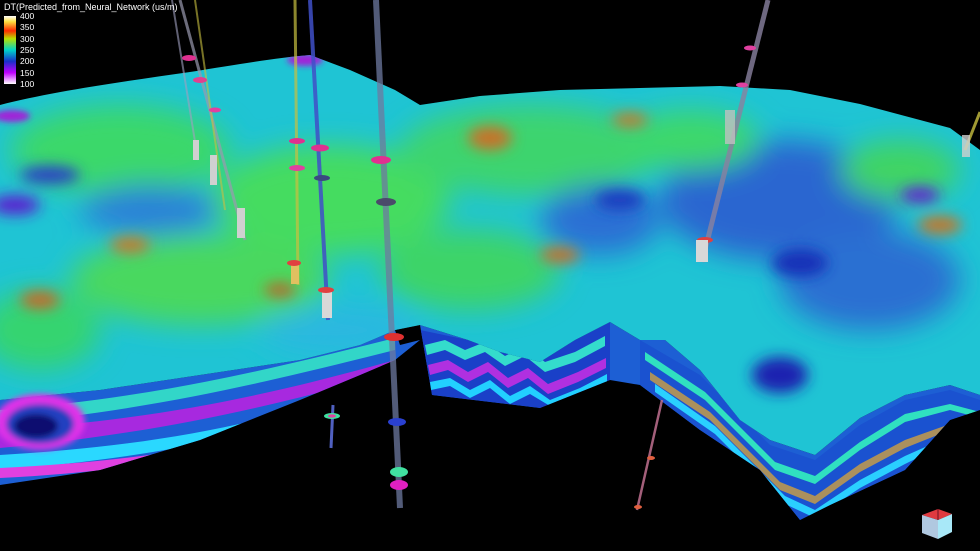 This screenshot has width=980, height=551. What do you see at coordinates (27, 84) in the screenshot?
I see `legend-tick-100: 100` at bounding box center [27, 84].